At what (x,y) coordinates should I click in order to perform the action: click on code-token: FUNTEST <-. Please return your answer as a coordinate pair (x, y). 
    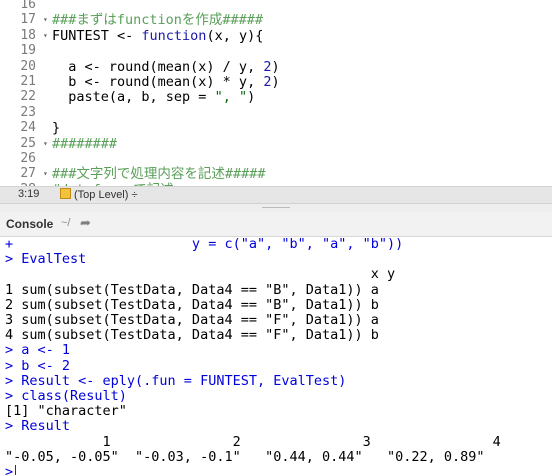
    Looking at the image, I should click on (97, 35).